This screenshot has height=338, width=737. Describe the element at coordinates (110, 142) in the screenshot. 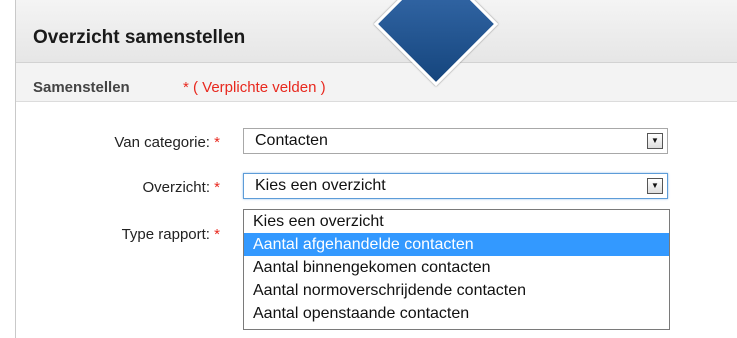

I see `category-label: Van categorie: *` at that location.